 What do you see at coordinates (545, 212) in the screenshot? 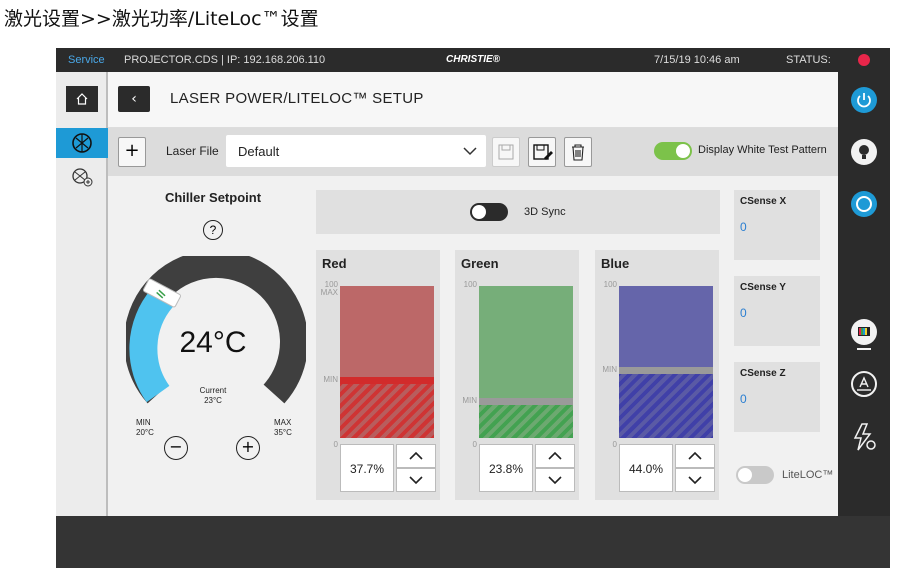
I see `3d-sync-label: 3D Sync` at bounding box center [545, 212].